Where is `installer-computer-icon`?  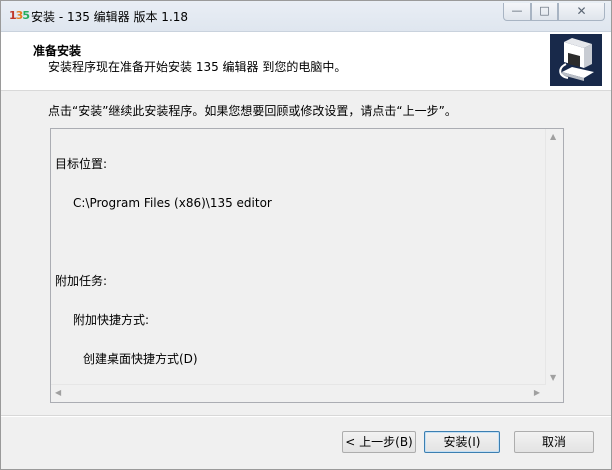
installer-computer-icon is located at coordinates (576, 60).